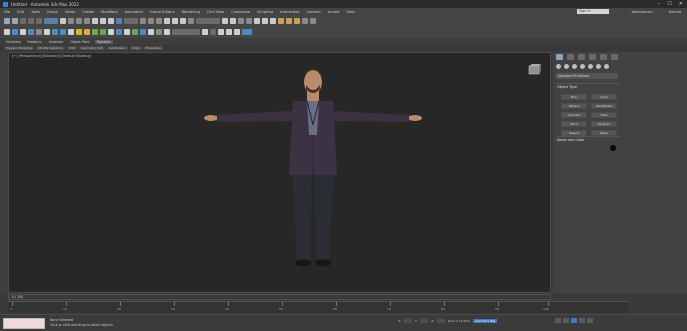 Image resolution: width=687 pixels, height=331 pixels. What do you see at coordinates (134, 12) in the screenshot?
I see `menu-animation: Animation` at bounding box center [134, 12].